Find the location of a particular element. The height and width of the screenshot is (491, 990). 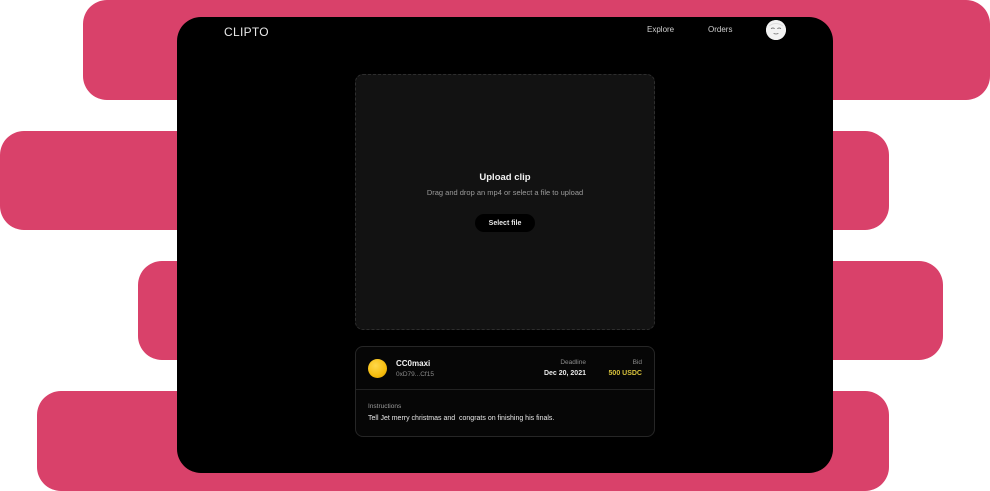

requester-name: CC0maxi is located at coordinates (413, 363).